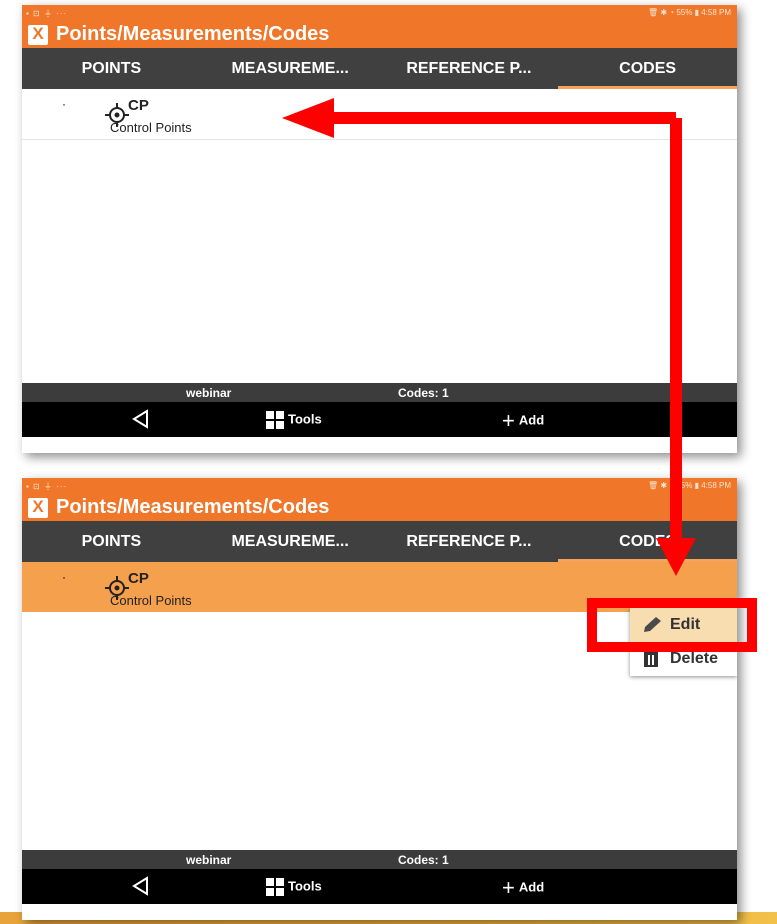 This screenshot has width=777, height=924. Describe the element at coordinates (672, 625) in the screenshot. I see `annotation-highlight-box` at that location.